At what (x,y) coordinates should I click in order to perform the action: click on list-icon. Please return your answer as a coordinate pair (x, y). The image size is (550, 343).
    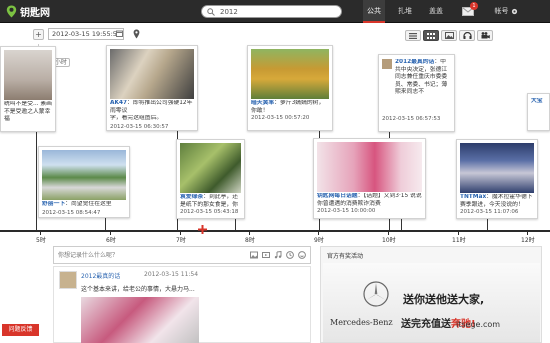
    Looking at the image, I should click on (413, 35).